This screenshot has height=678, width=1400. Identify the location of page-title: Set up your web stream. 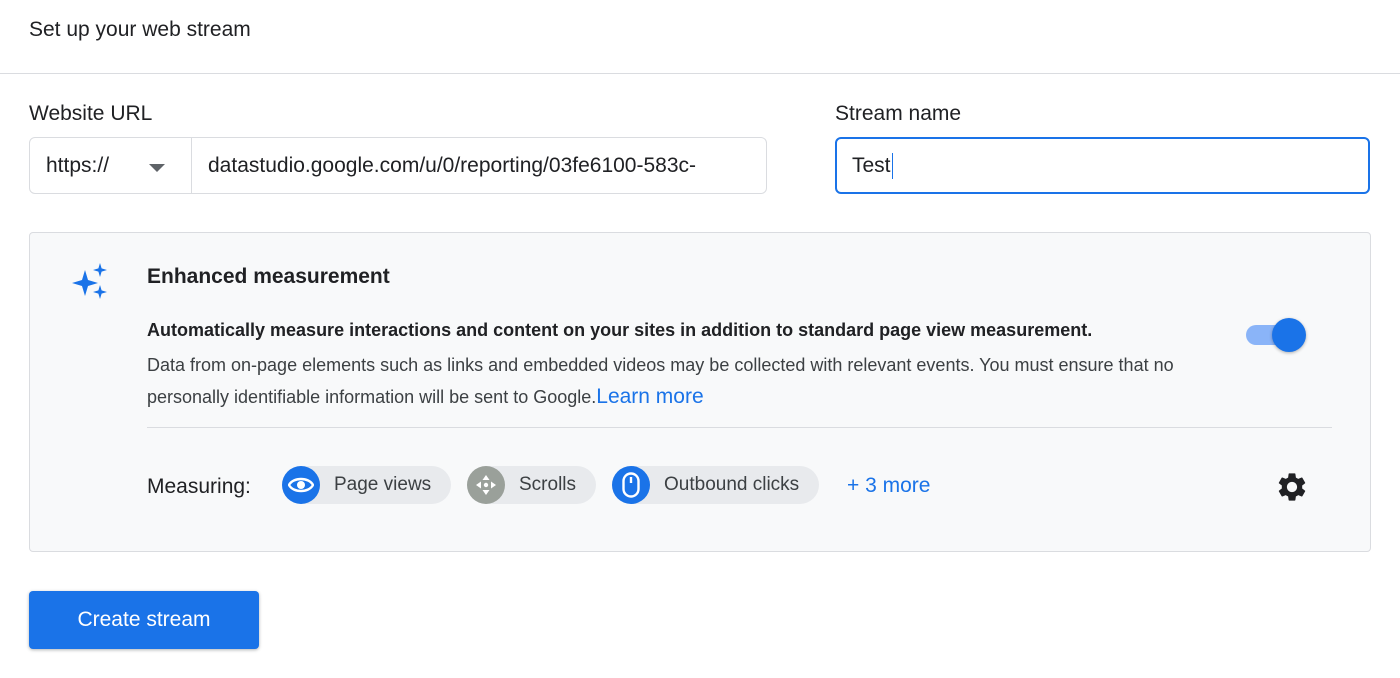
(140, 29).